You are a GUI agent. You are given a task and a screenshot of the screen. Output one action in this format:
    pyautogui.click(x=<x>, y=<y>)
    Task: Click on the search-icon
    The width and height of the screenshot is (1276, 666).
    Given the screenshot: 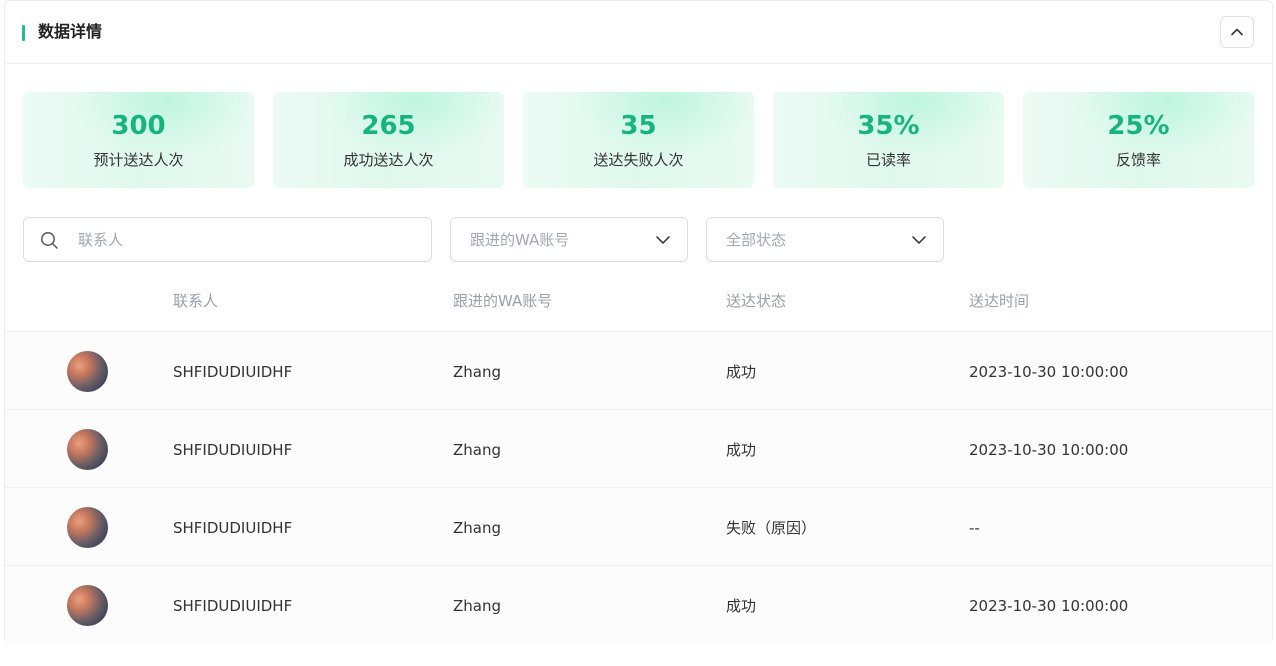 What is the action you would take?
    pyautogui.click(x=49, y=240)
    